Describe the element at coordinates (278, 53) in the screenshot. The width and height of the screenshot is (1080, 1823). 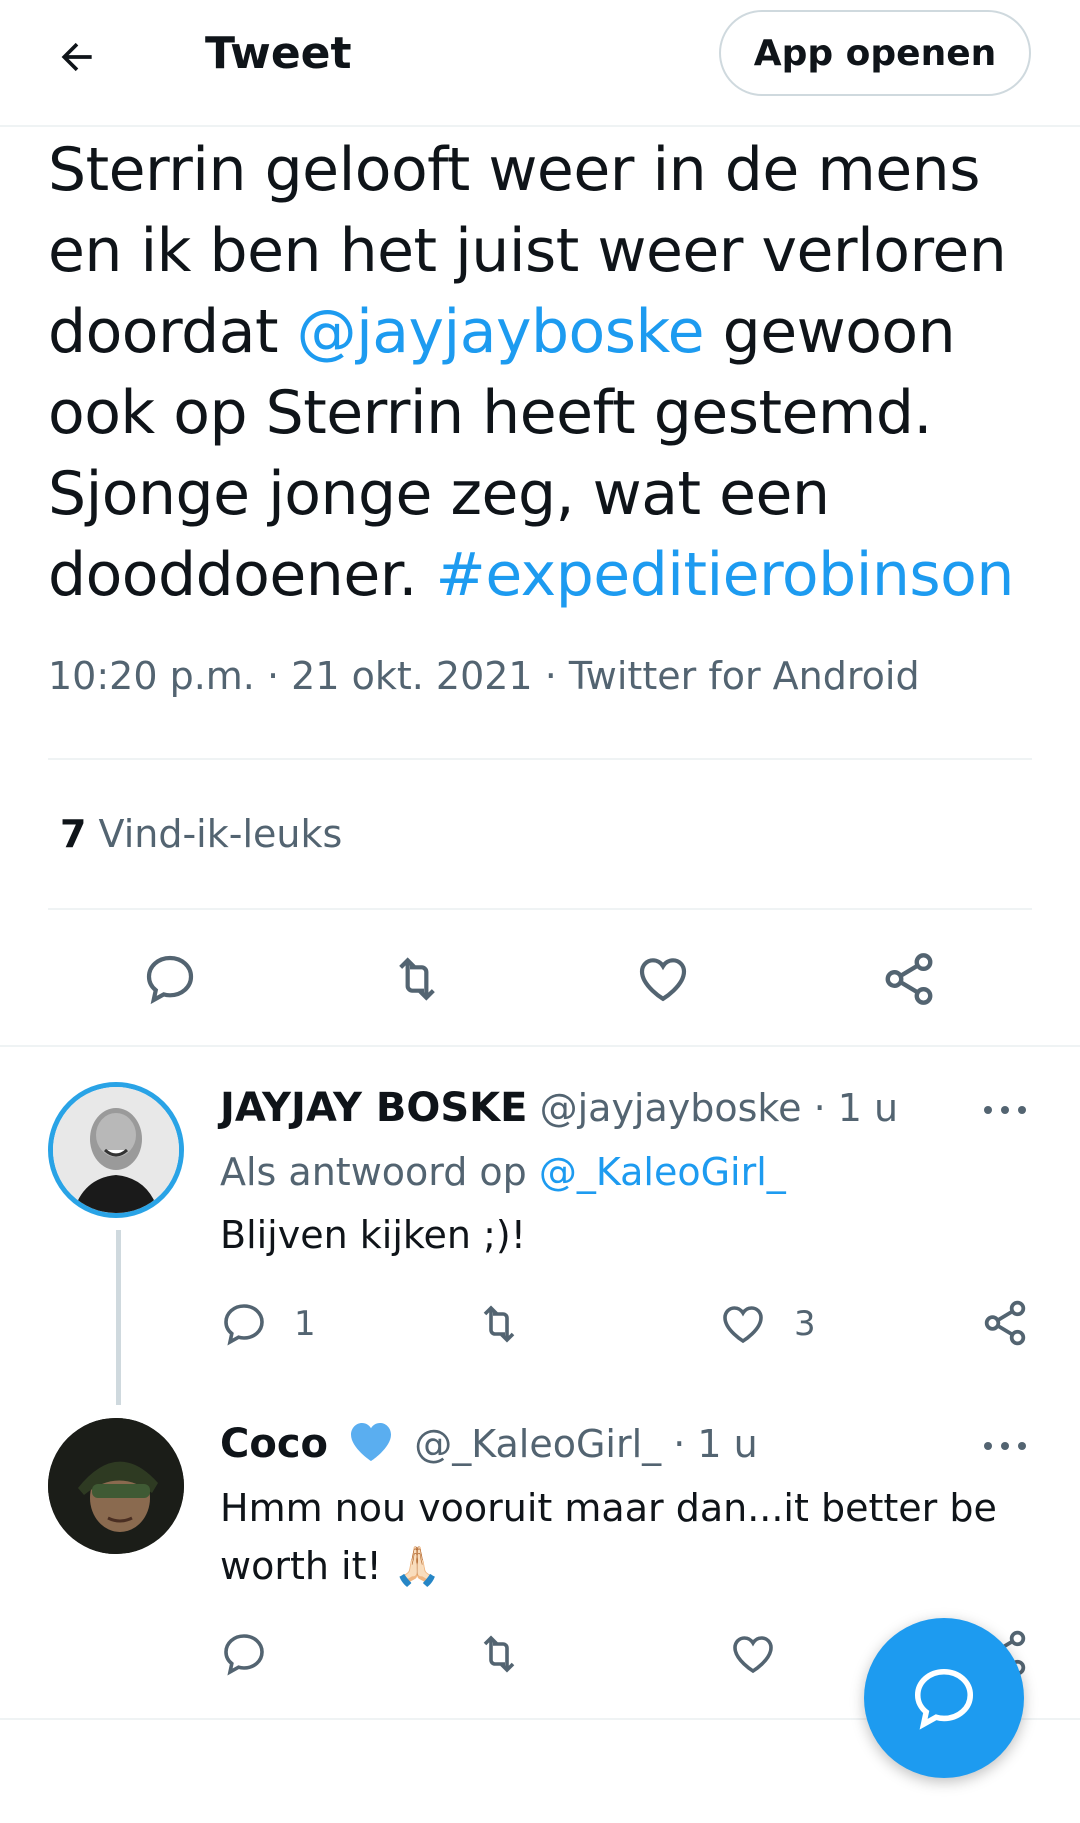
I see `page-title: Tweet` at that location.